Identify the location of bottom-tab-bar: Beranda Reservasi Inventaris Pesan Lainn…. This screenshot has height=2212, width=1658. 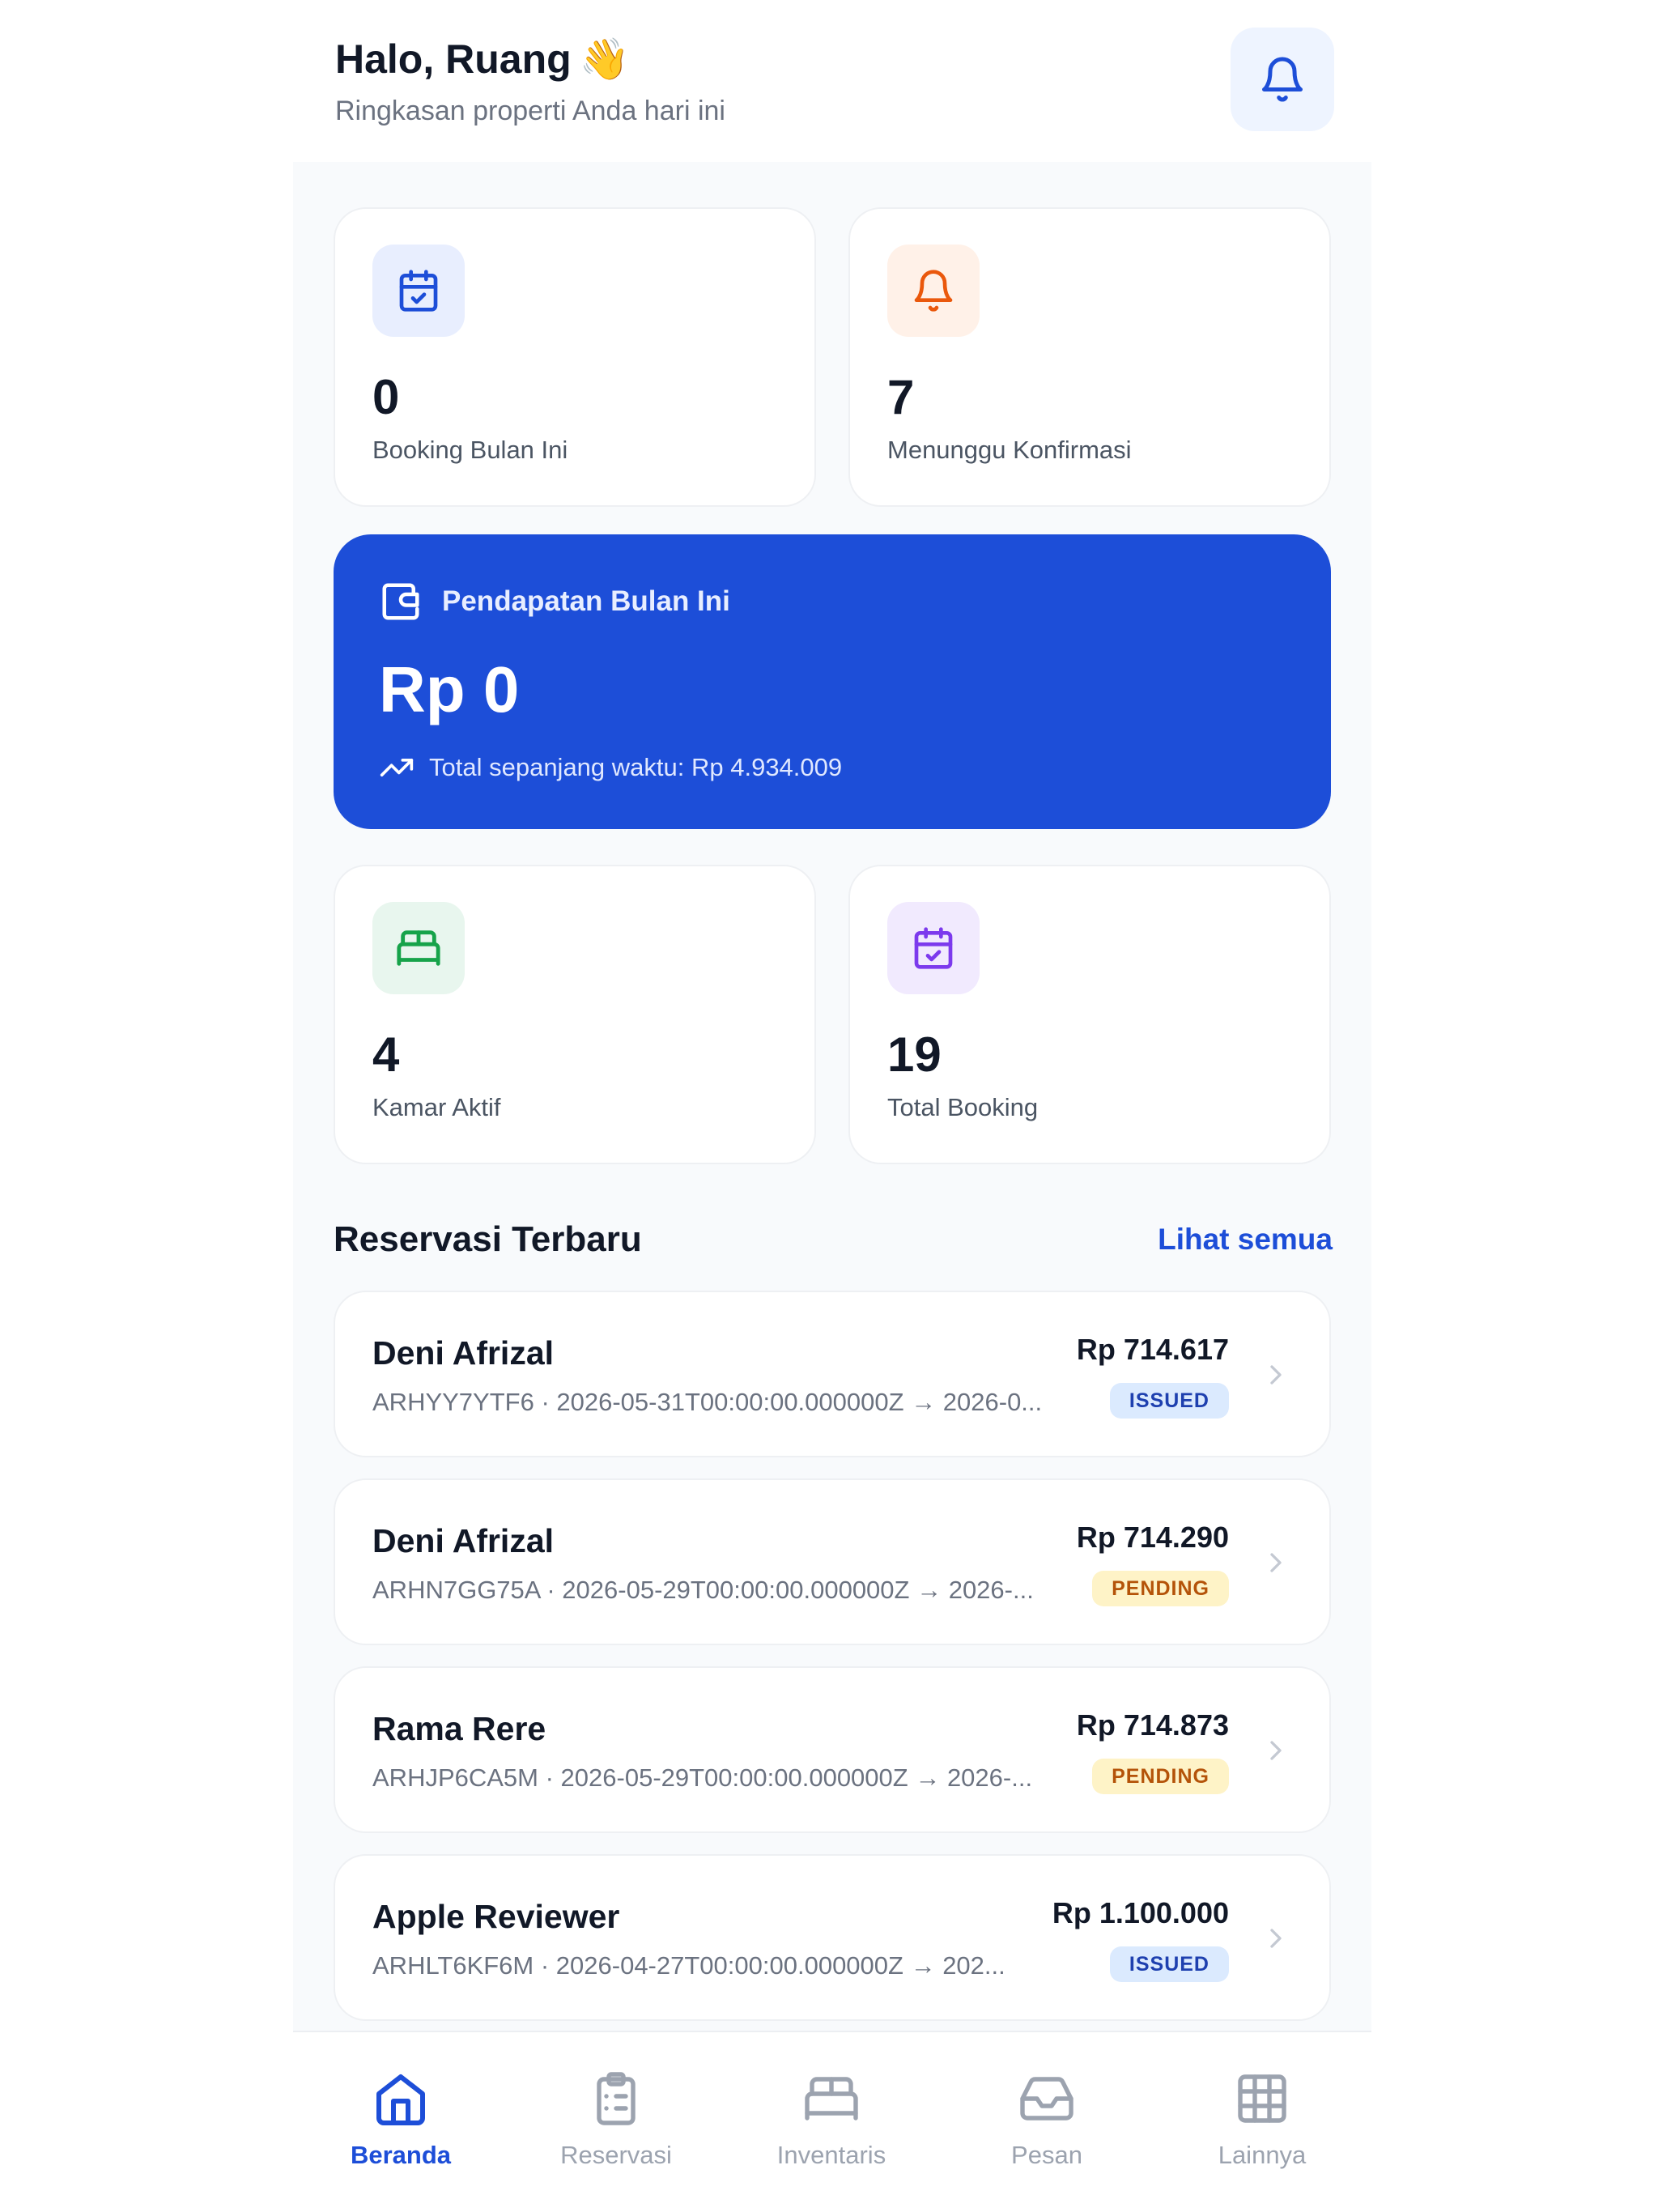
(832, 2121).